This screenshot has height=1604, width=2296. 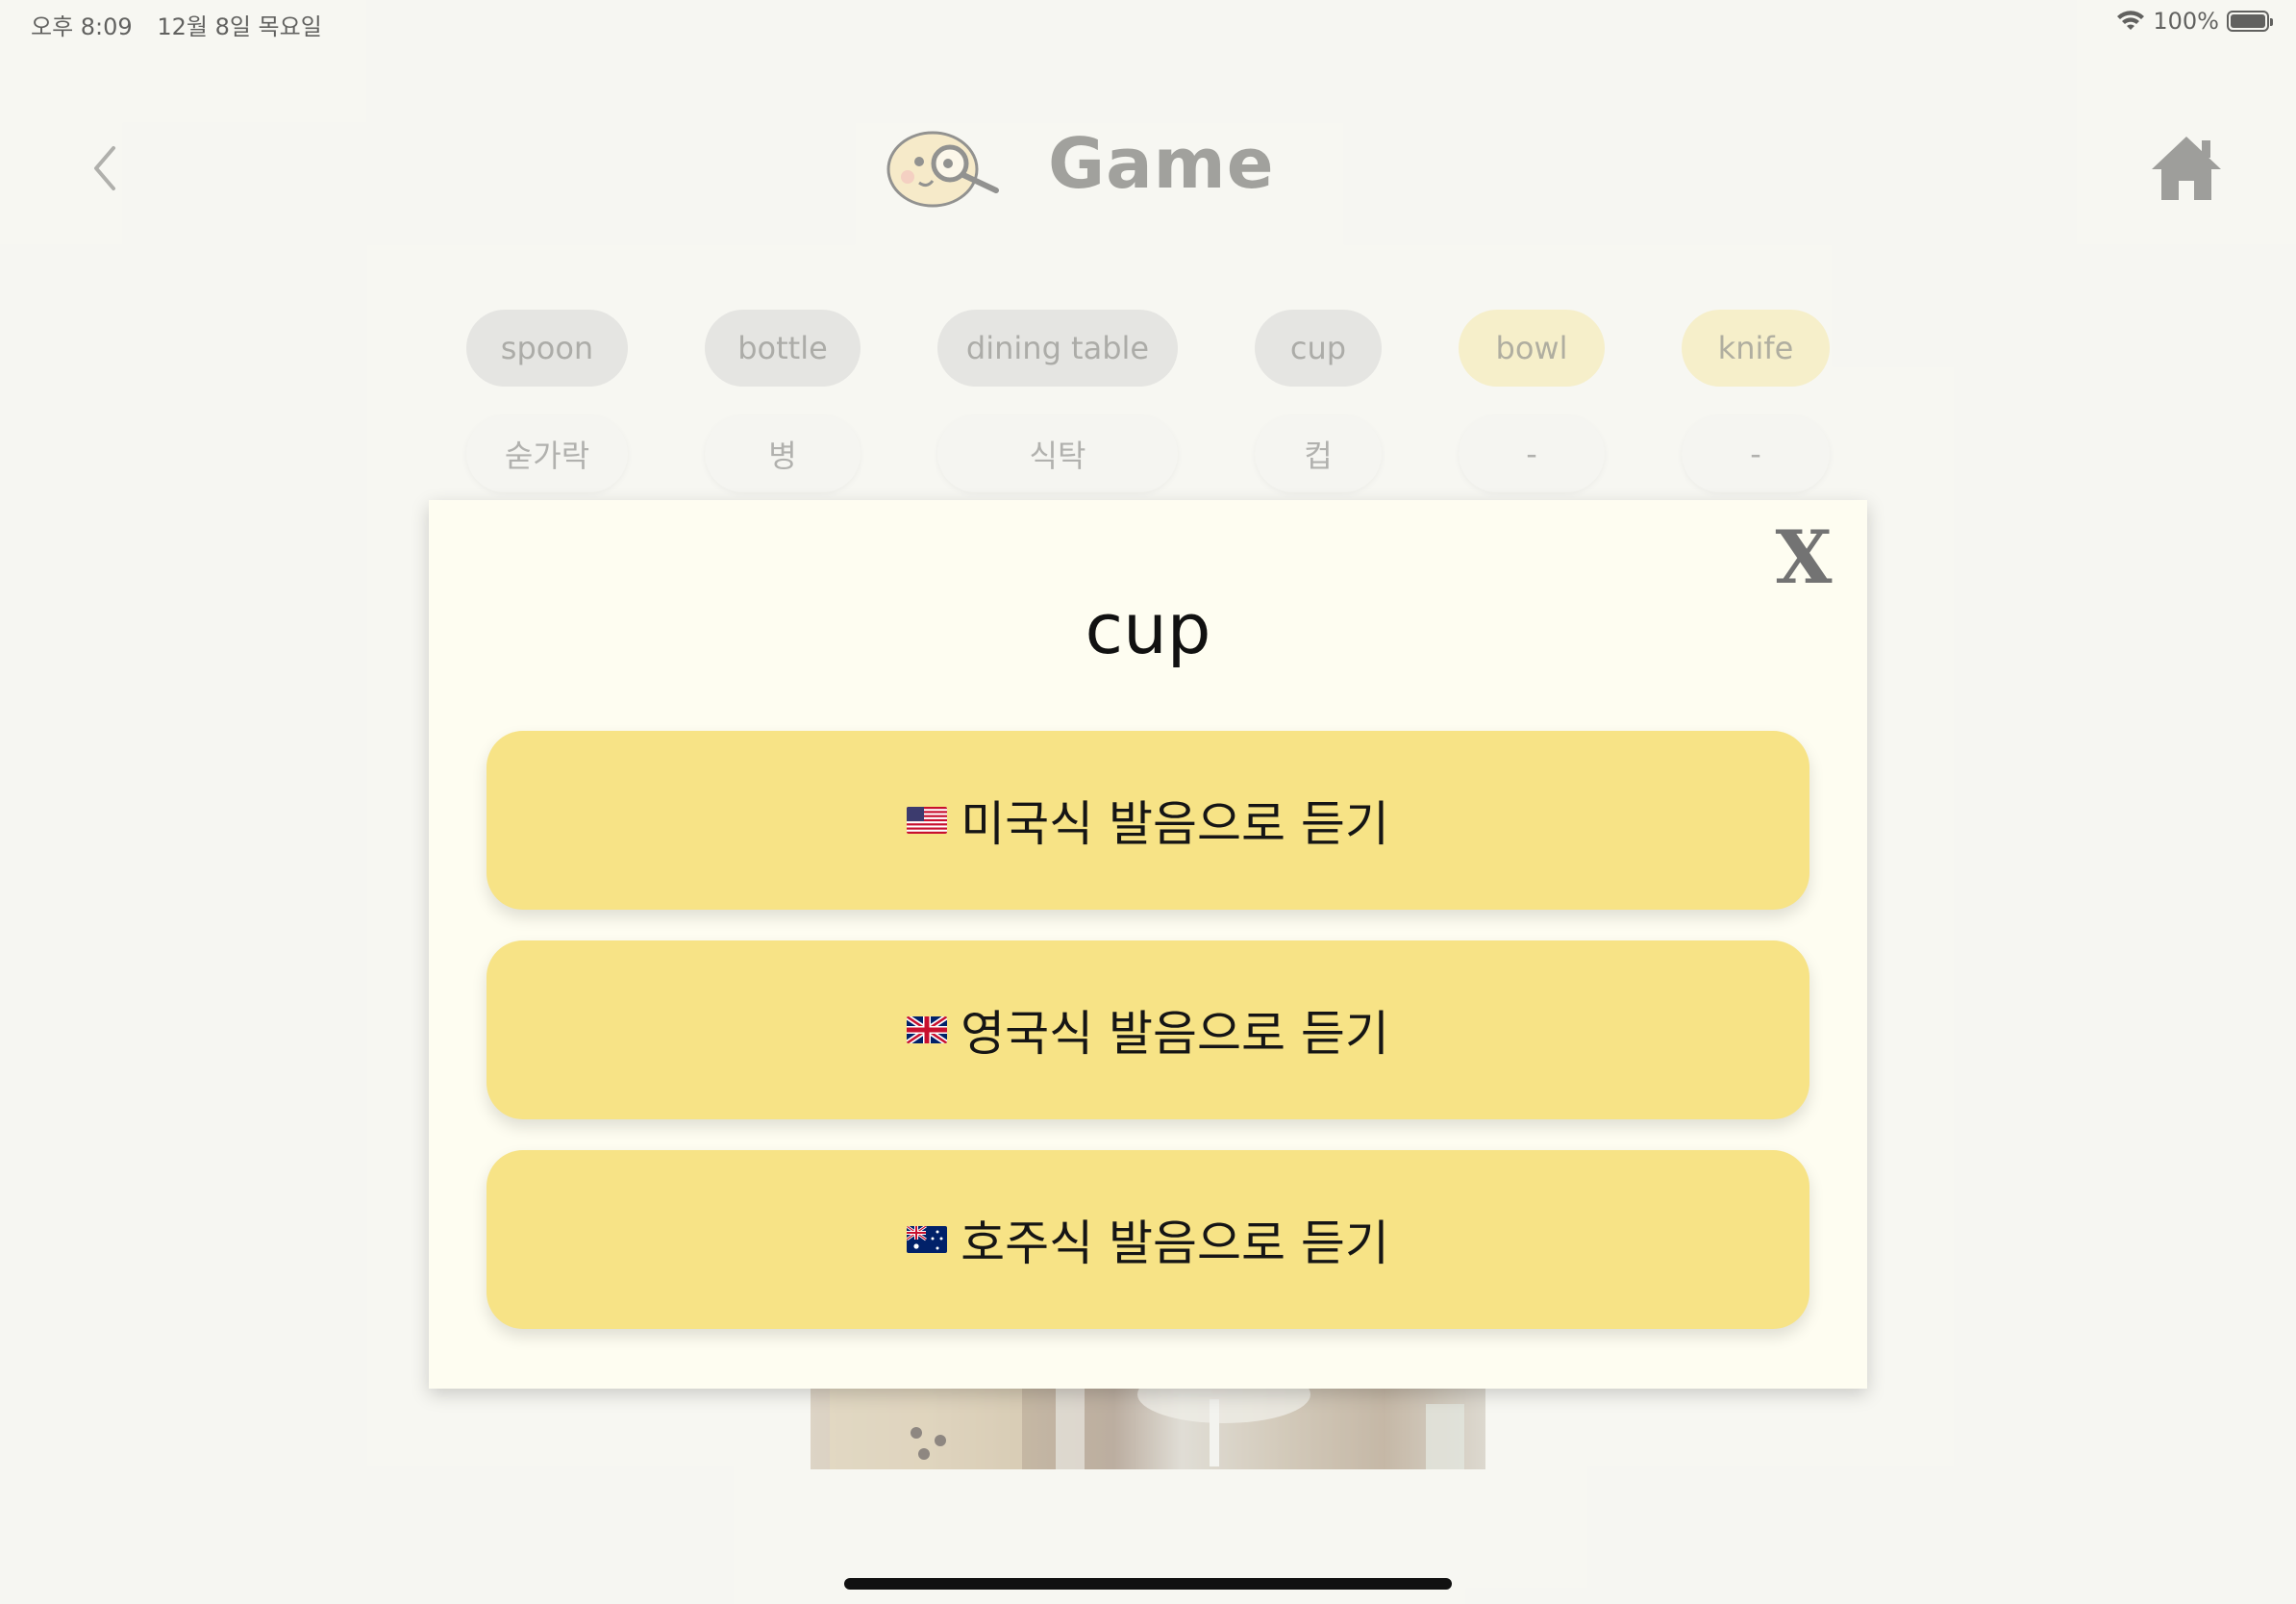 What do you see at coordinates (927, 1239) in the screenshot?
I see `au-flag-icon` at bounding box center [927, 1239].